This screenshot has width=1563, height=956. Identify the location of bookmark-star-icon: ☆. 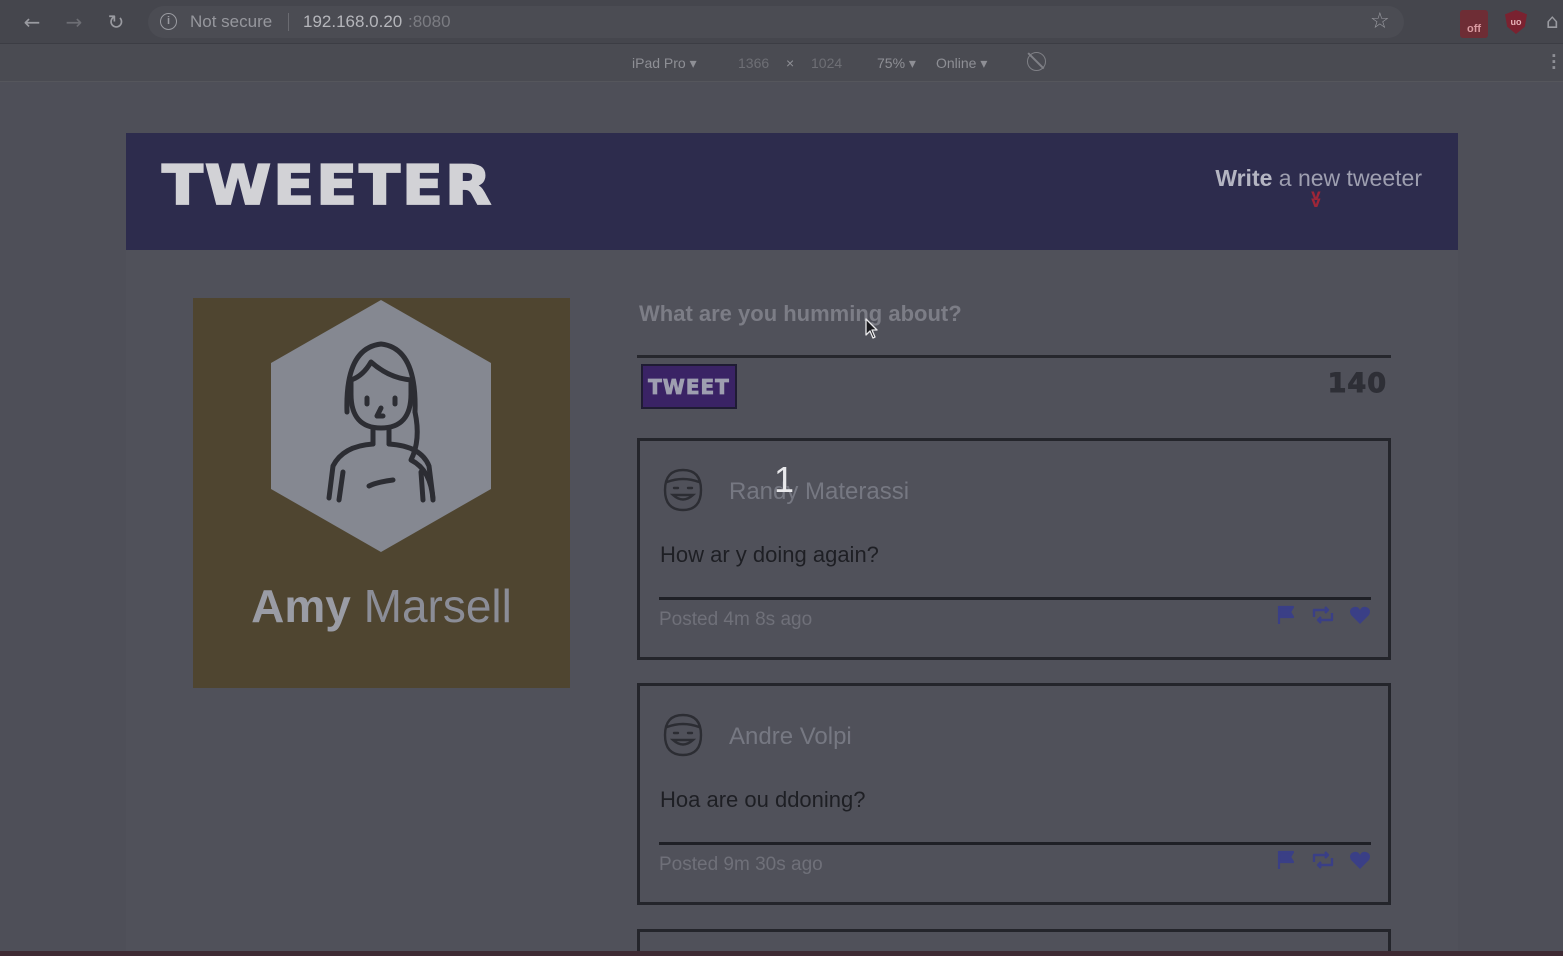
(1380, 21).